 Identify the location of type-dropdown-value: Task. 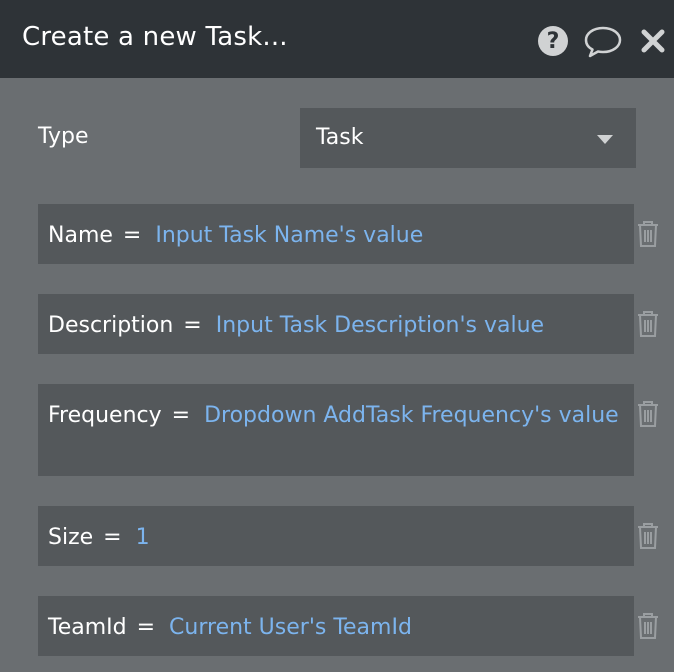
(340, 137).